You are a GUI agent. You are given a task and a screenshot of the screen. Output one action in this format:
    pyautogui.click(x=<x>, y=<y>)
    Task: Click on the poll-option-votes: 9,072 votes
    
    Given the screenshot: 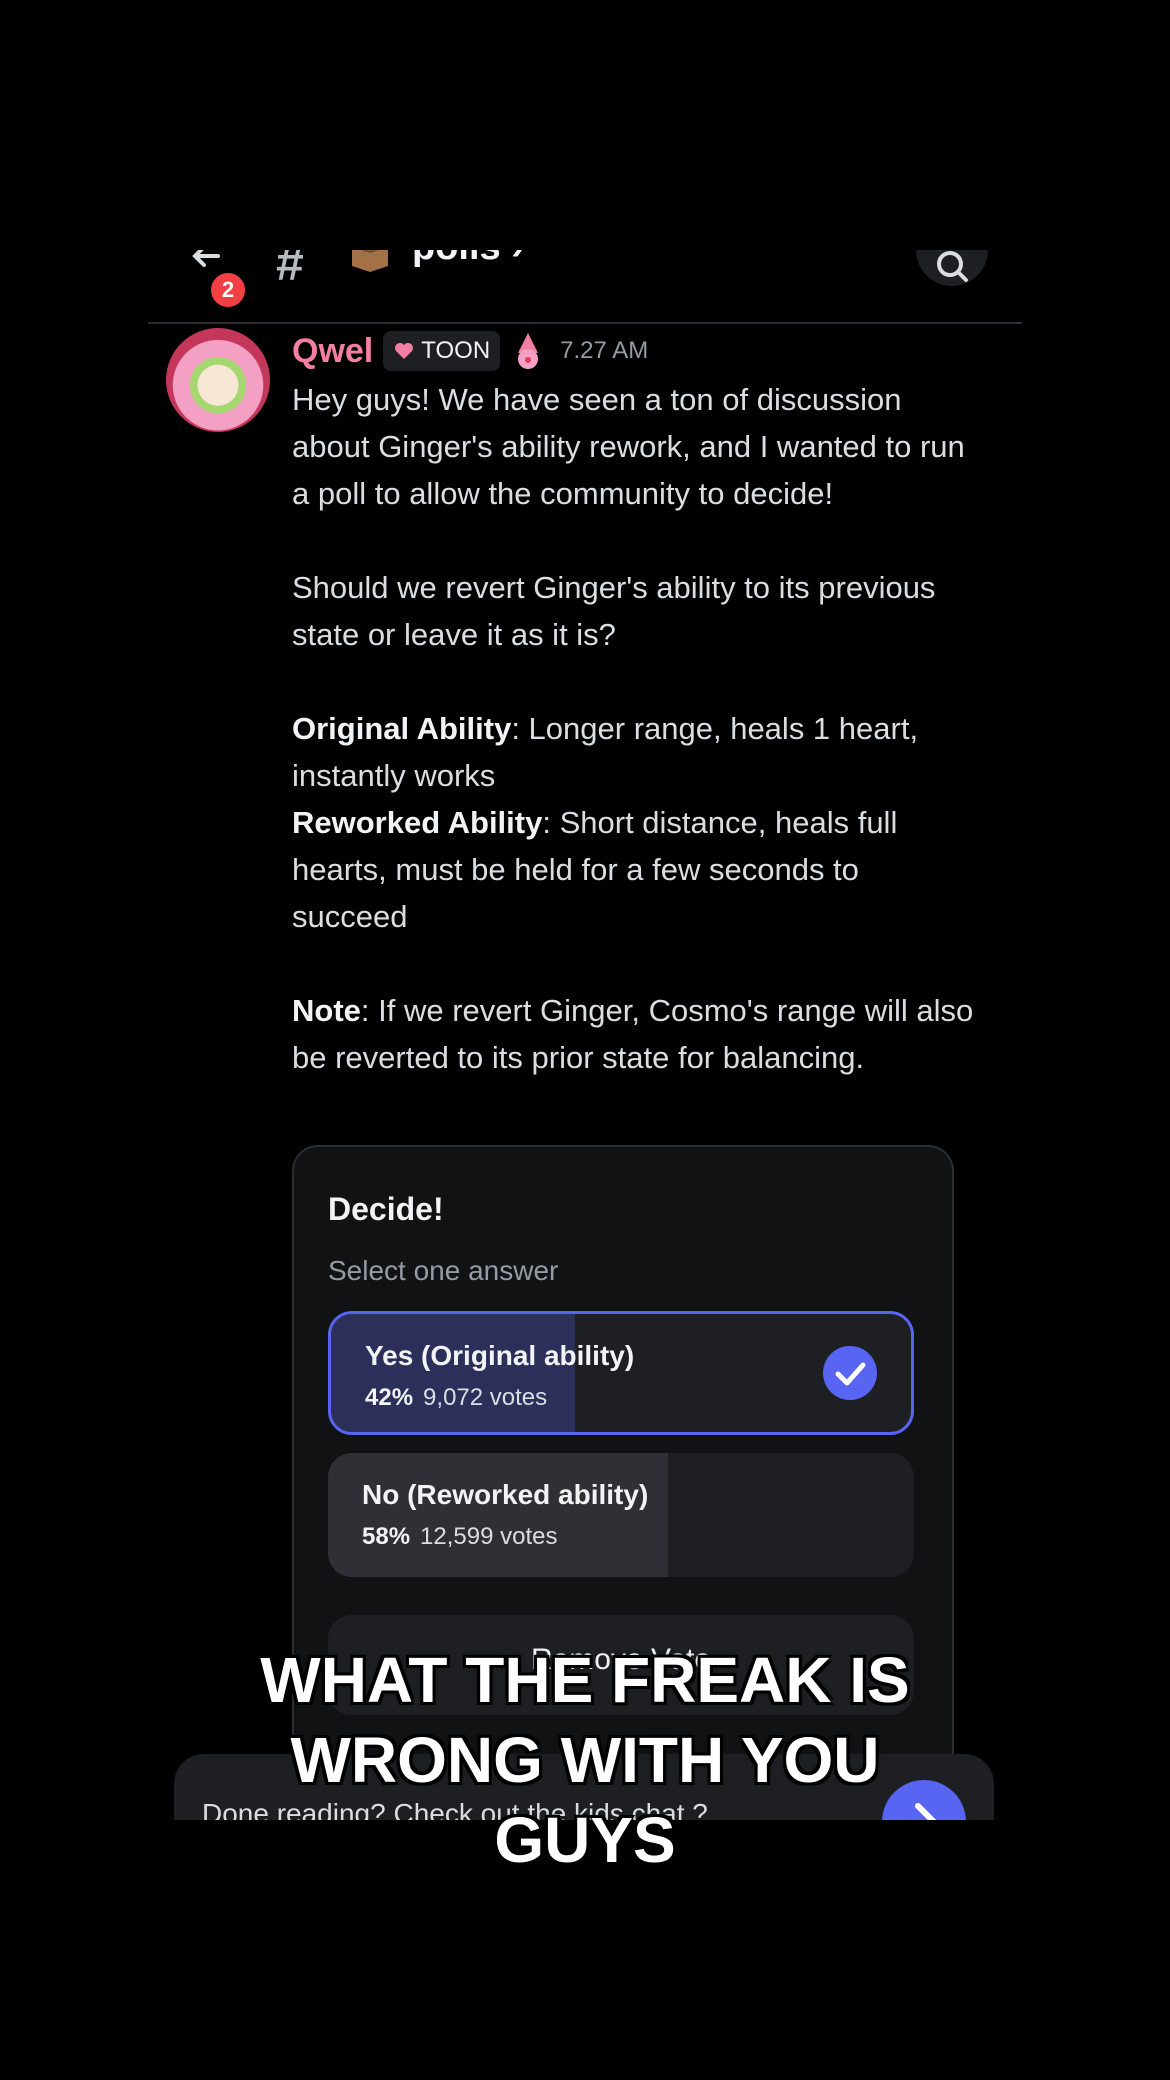 What is the action you would take?
    pyautogui.click(x=485, y=1397)
    